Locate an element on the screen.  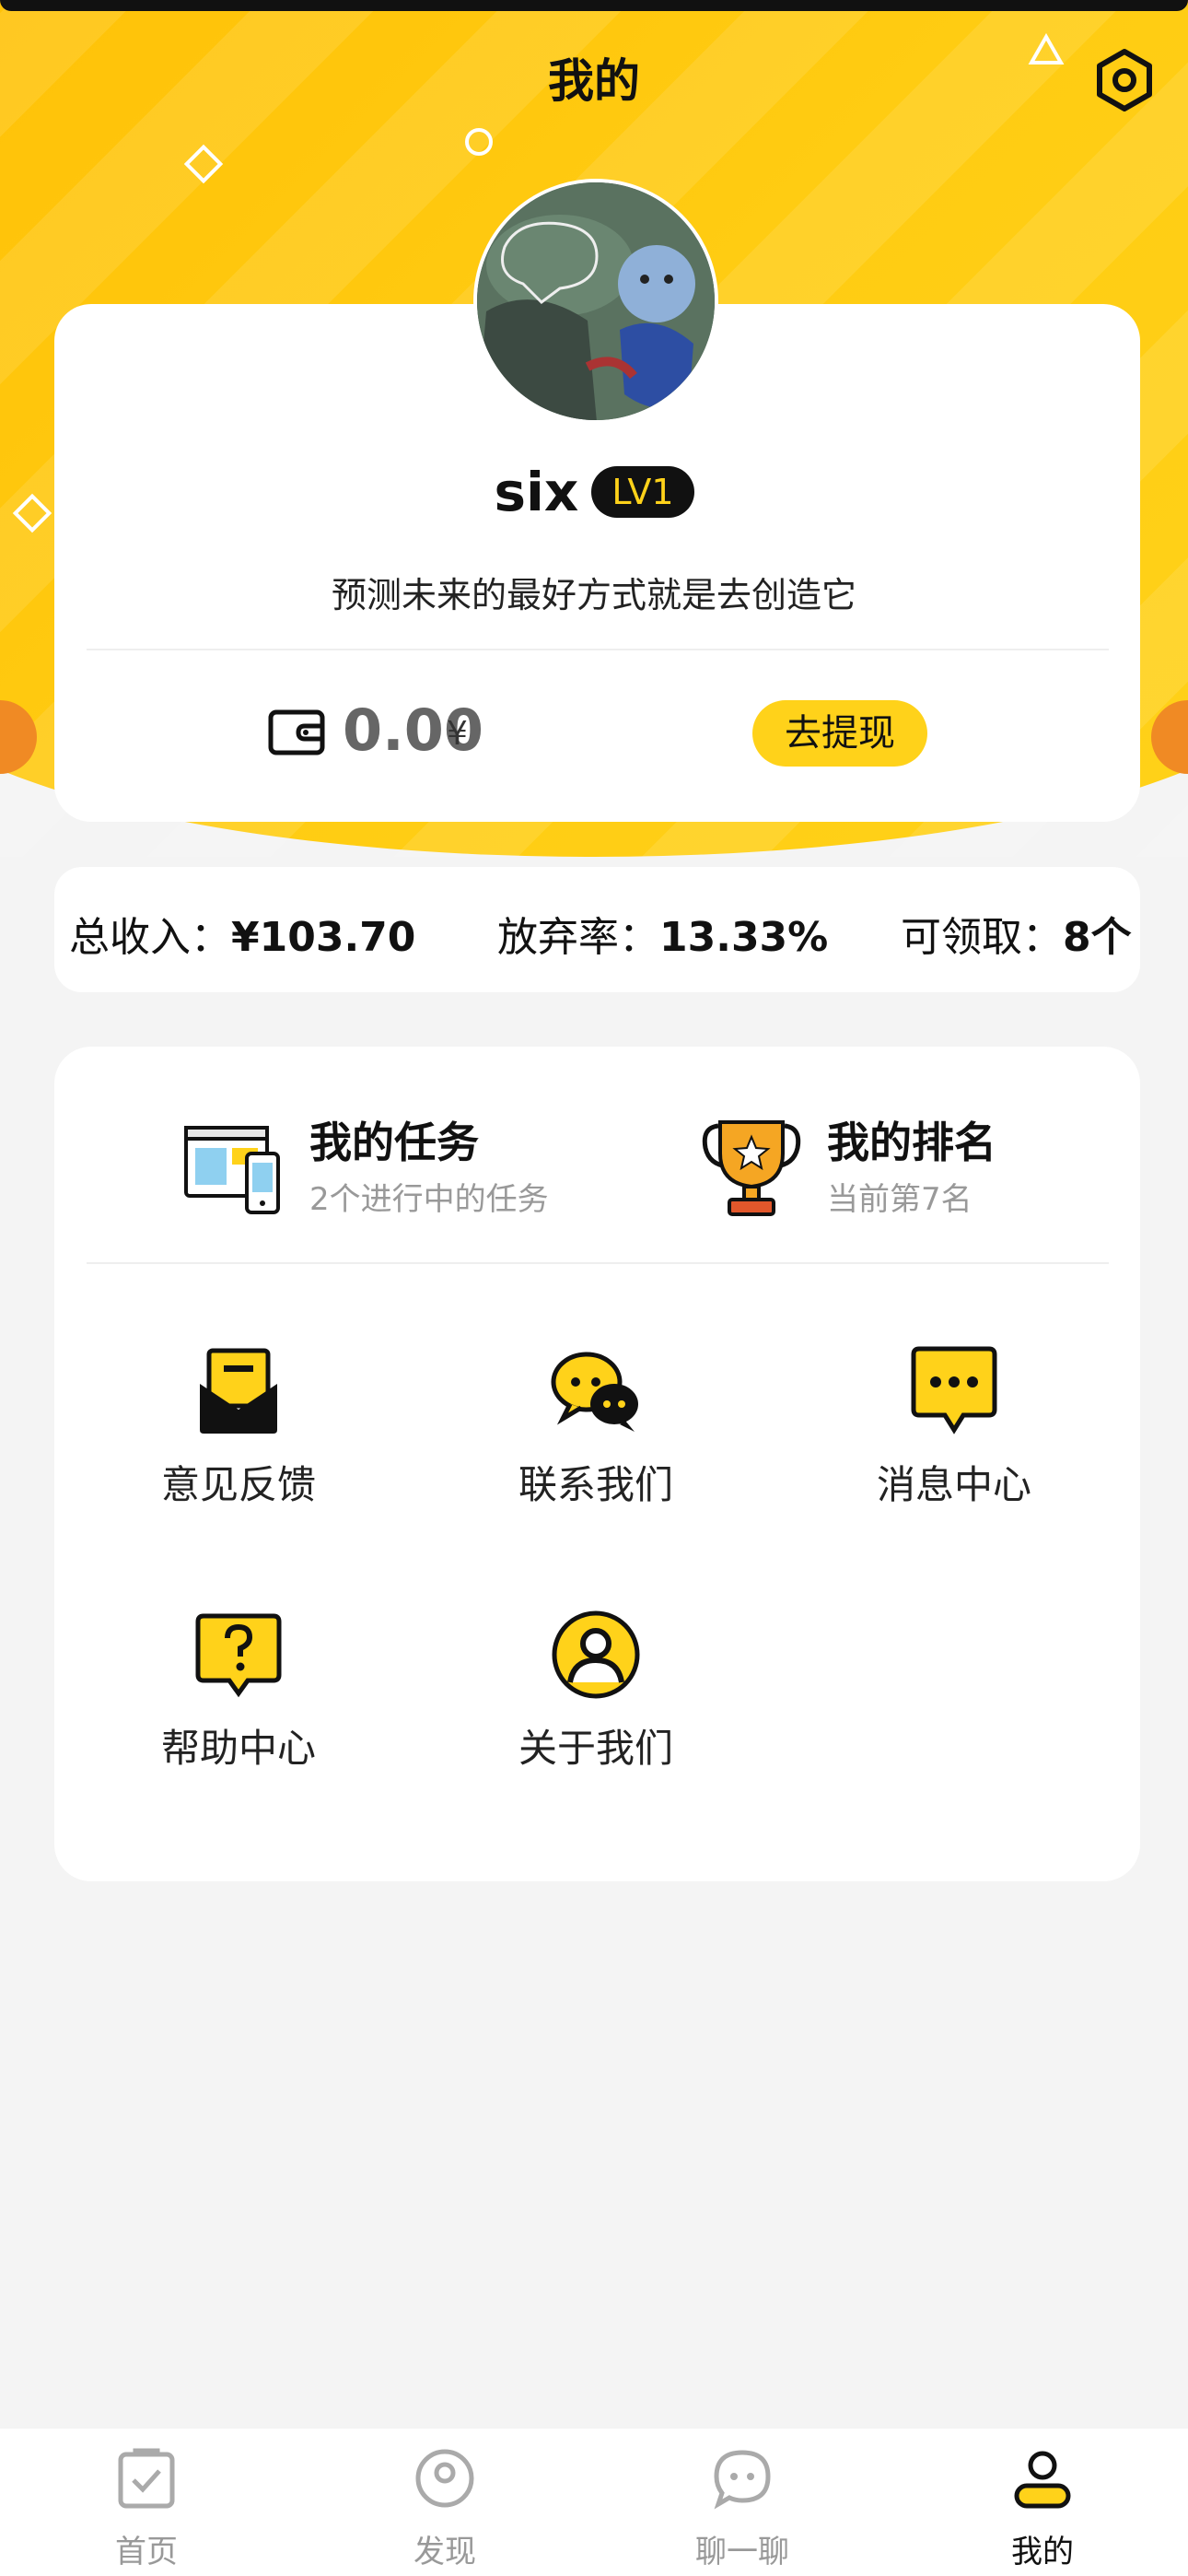
stat-value: 13.33% is located at coordinates (744, 937).